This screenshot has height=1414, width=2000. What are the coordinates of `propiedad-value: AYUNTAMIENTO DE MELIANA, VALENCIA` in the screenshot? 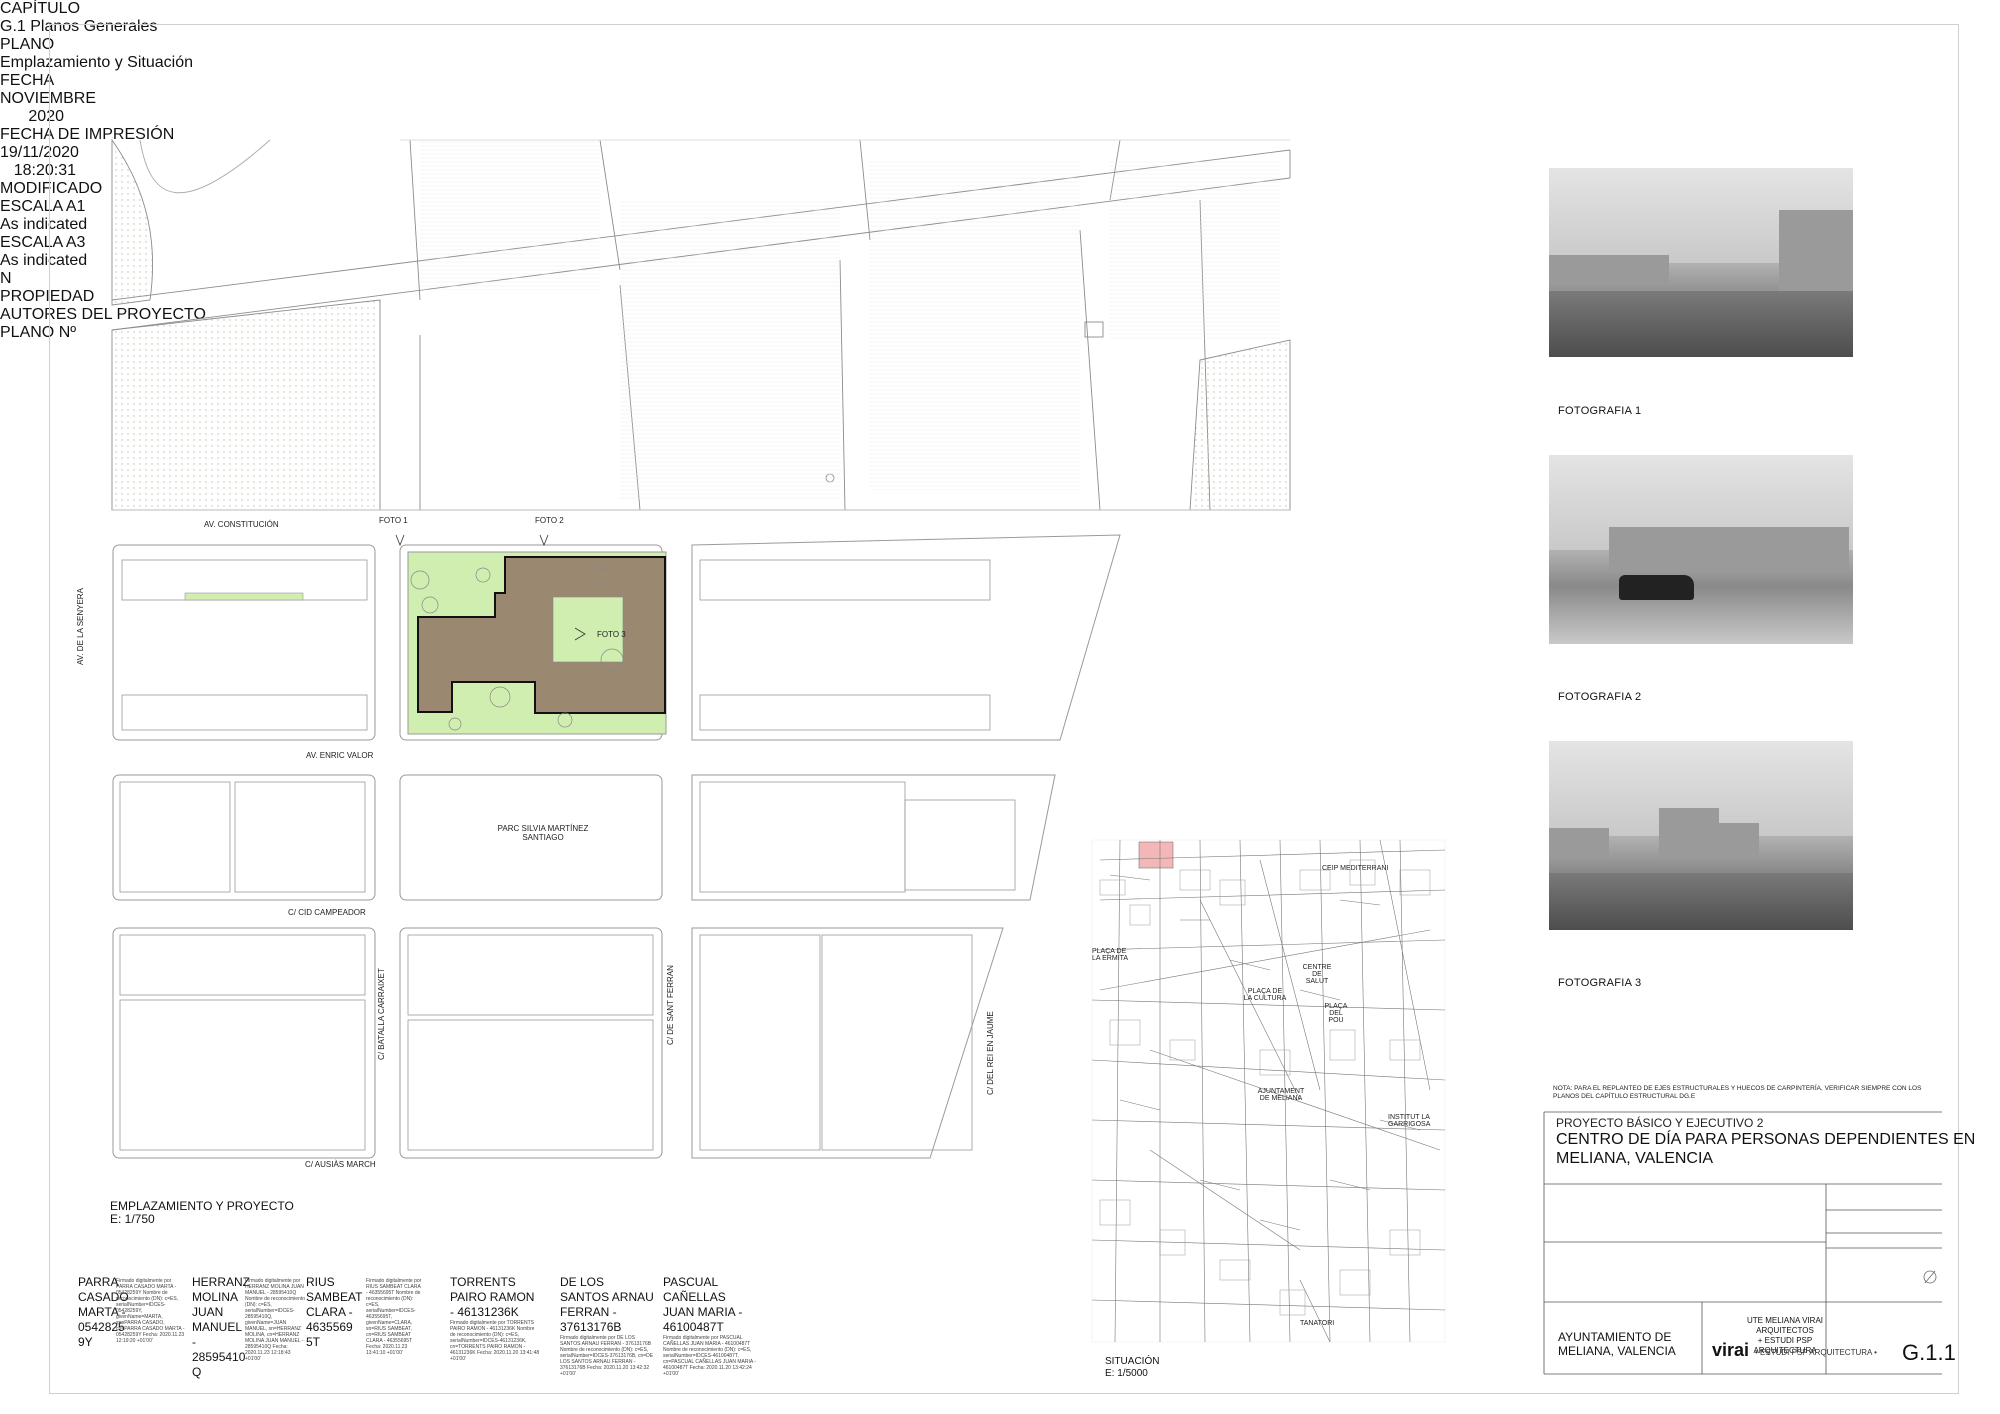 It's located at (1617, 1344).